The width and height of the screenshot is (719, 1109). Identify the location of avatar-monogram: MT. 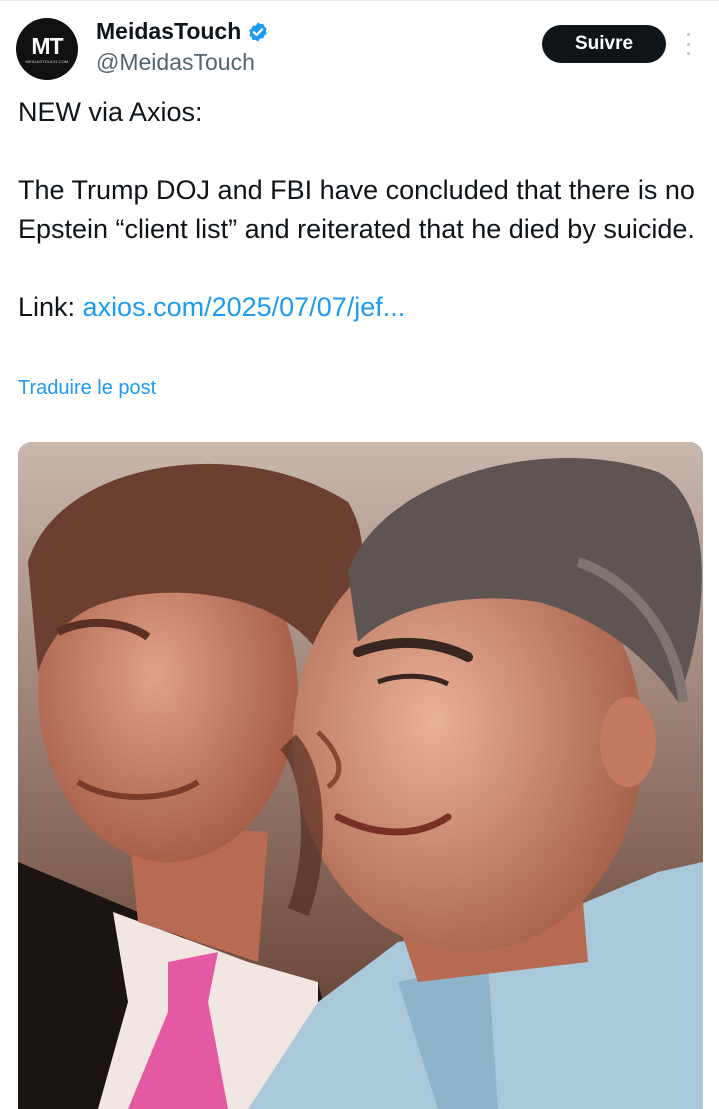
(47, 45).